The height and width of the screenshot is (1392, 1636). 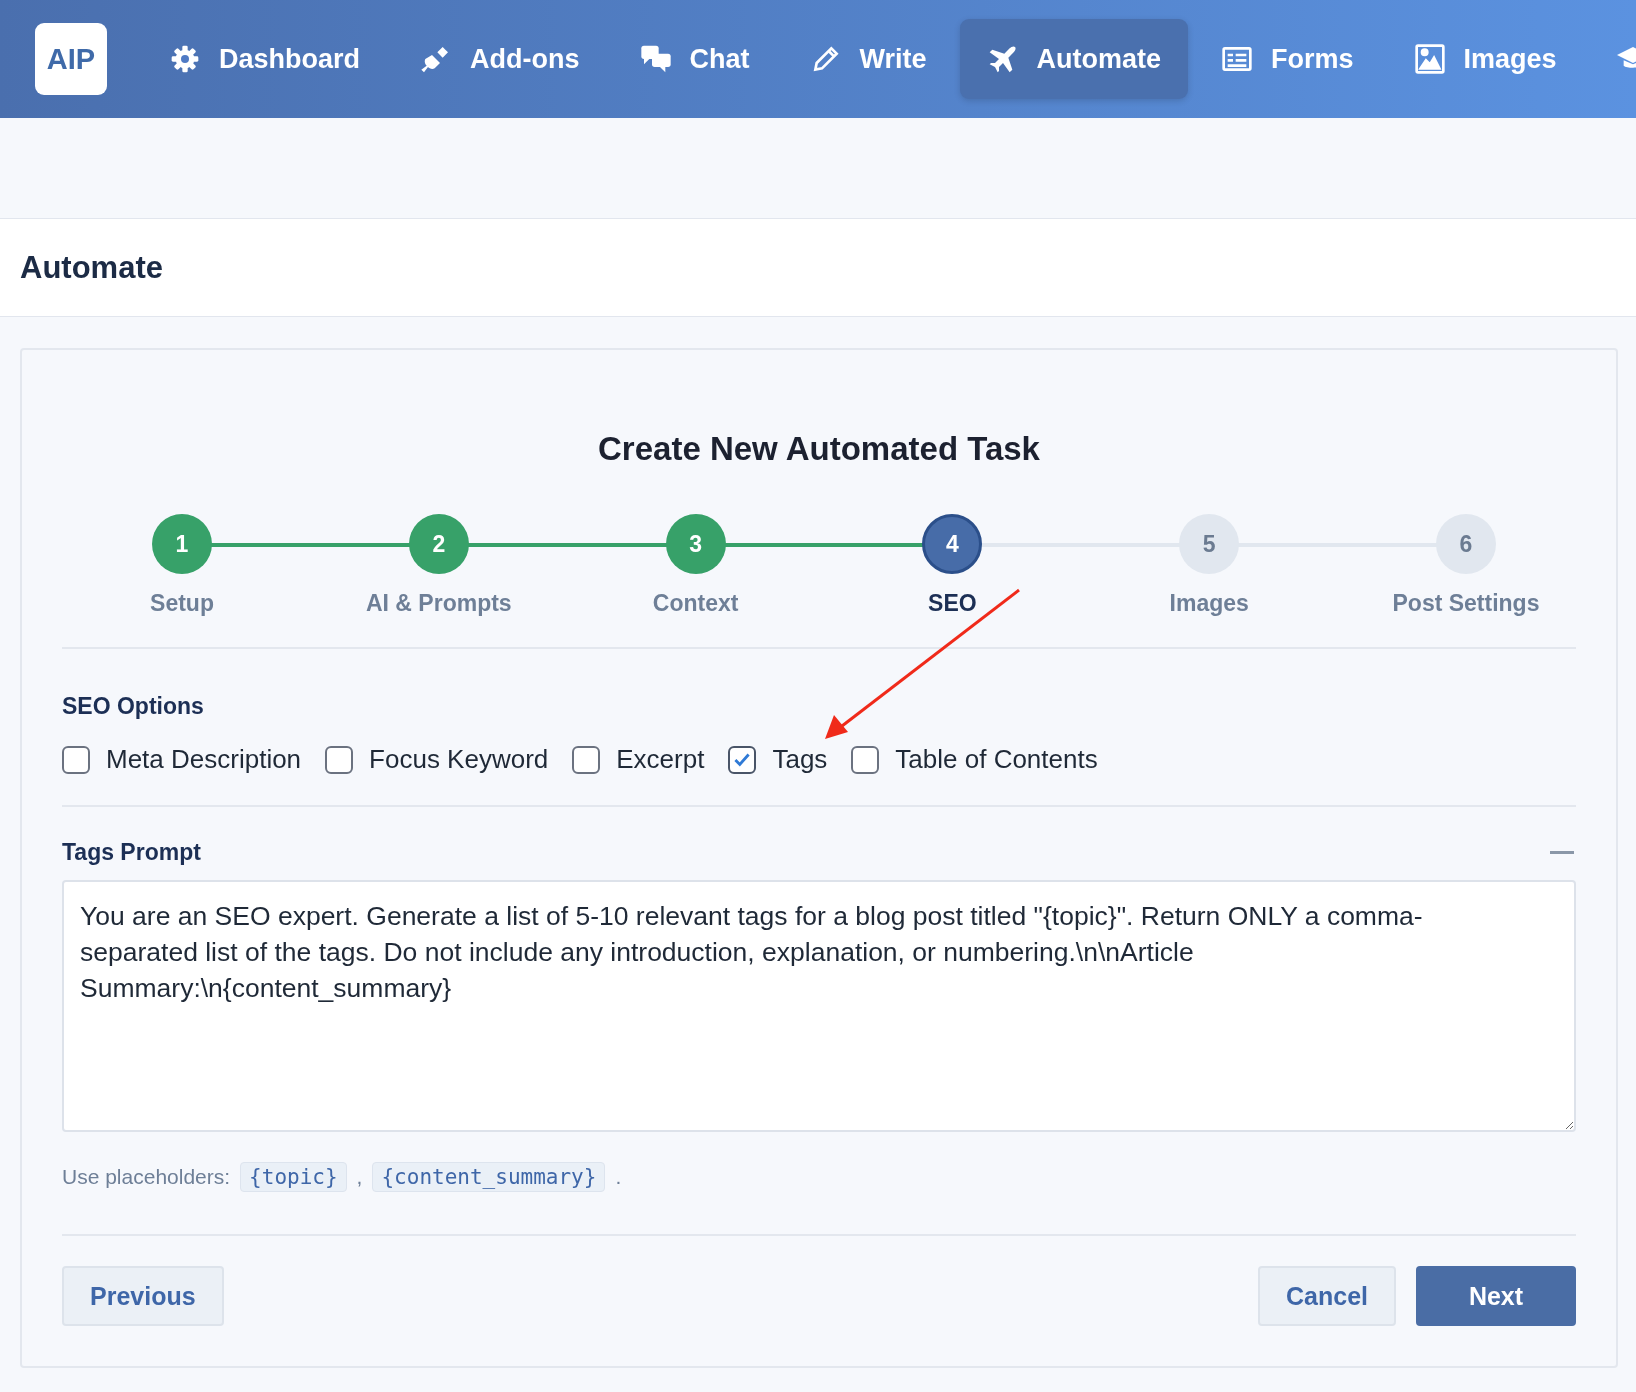 I want to click on checkbox-label: Meta Description, so click(x=204, y=759).